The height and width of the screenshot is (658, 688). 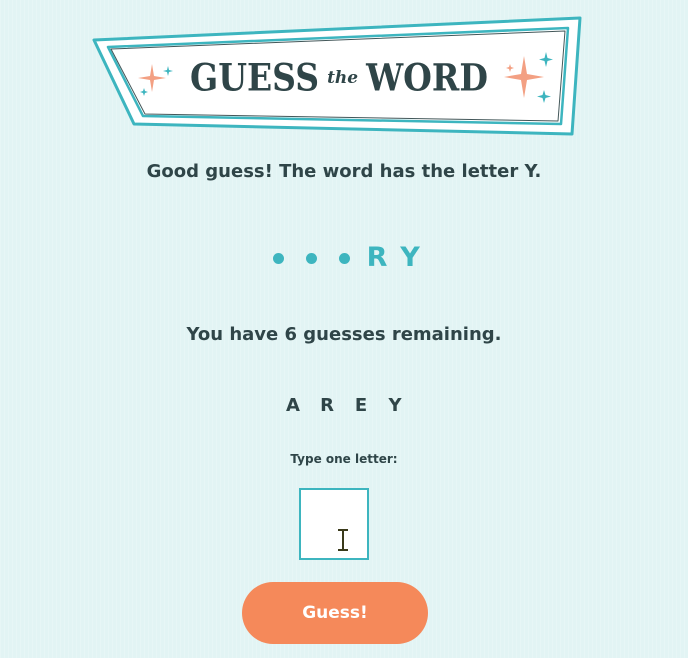 I want to click on guessed-letter: Y, so click(x=395, y=405).